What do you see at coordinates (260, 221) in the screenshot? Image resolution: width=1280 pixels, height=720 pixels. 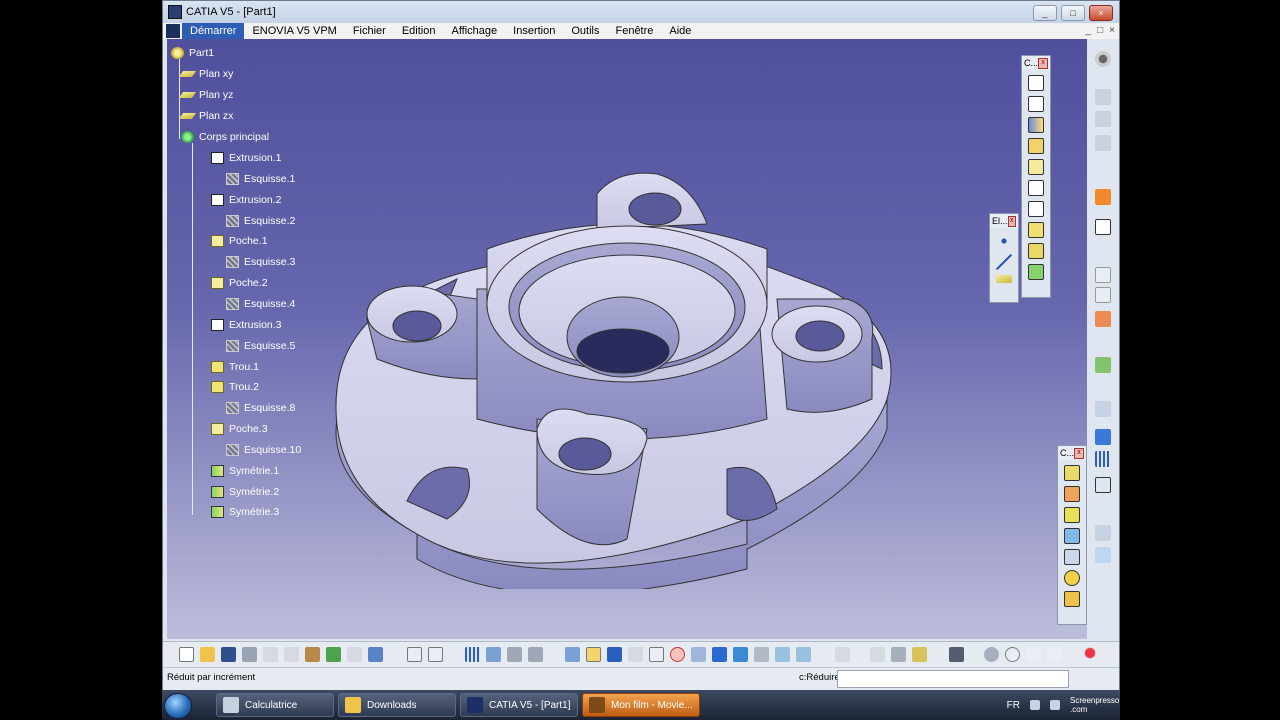 I see `tree-item: Esquisse.2` at bounding box center [260, 221].